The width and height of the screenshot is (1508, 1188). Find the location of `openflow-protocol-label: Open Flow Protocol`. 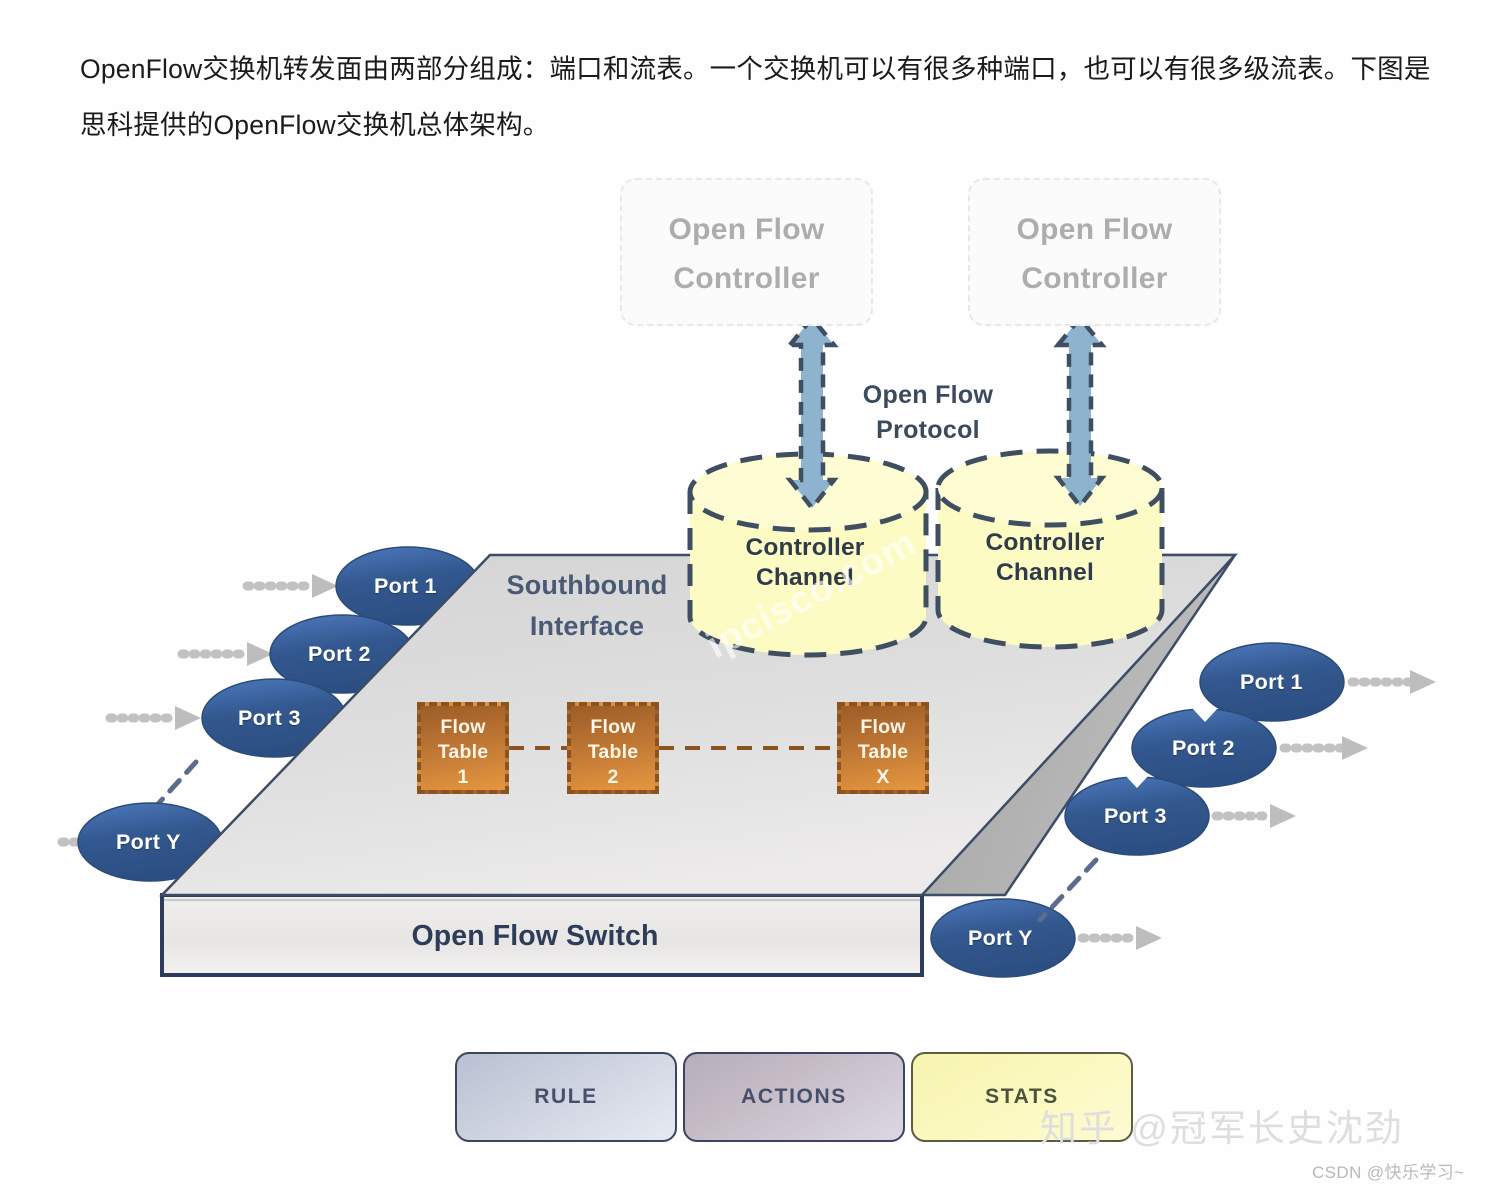

openflow-protocol-label: Open Flow Protocol is located at coordinates (928, 413).